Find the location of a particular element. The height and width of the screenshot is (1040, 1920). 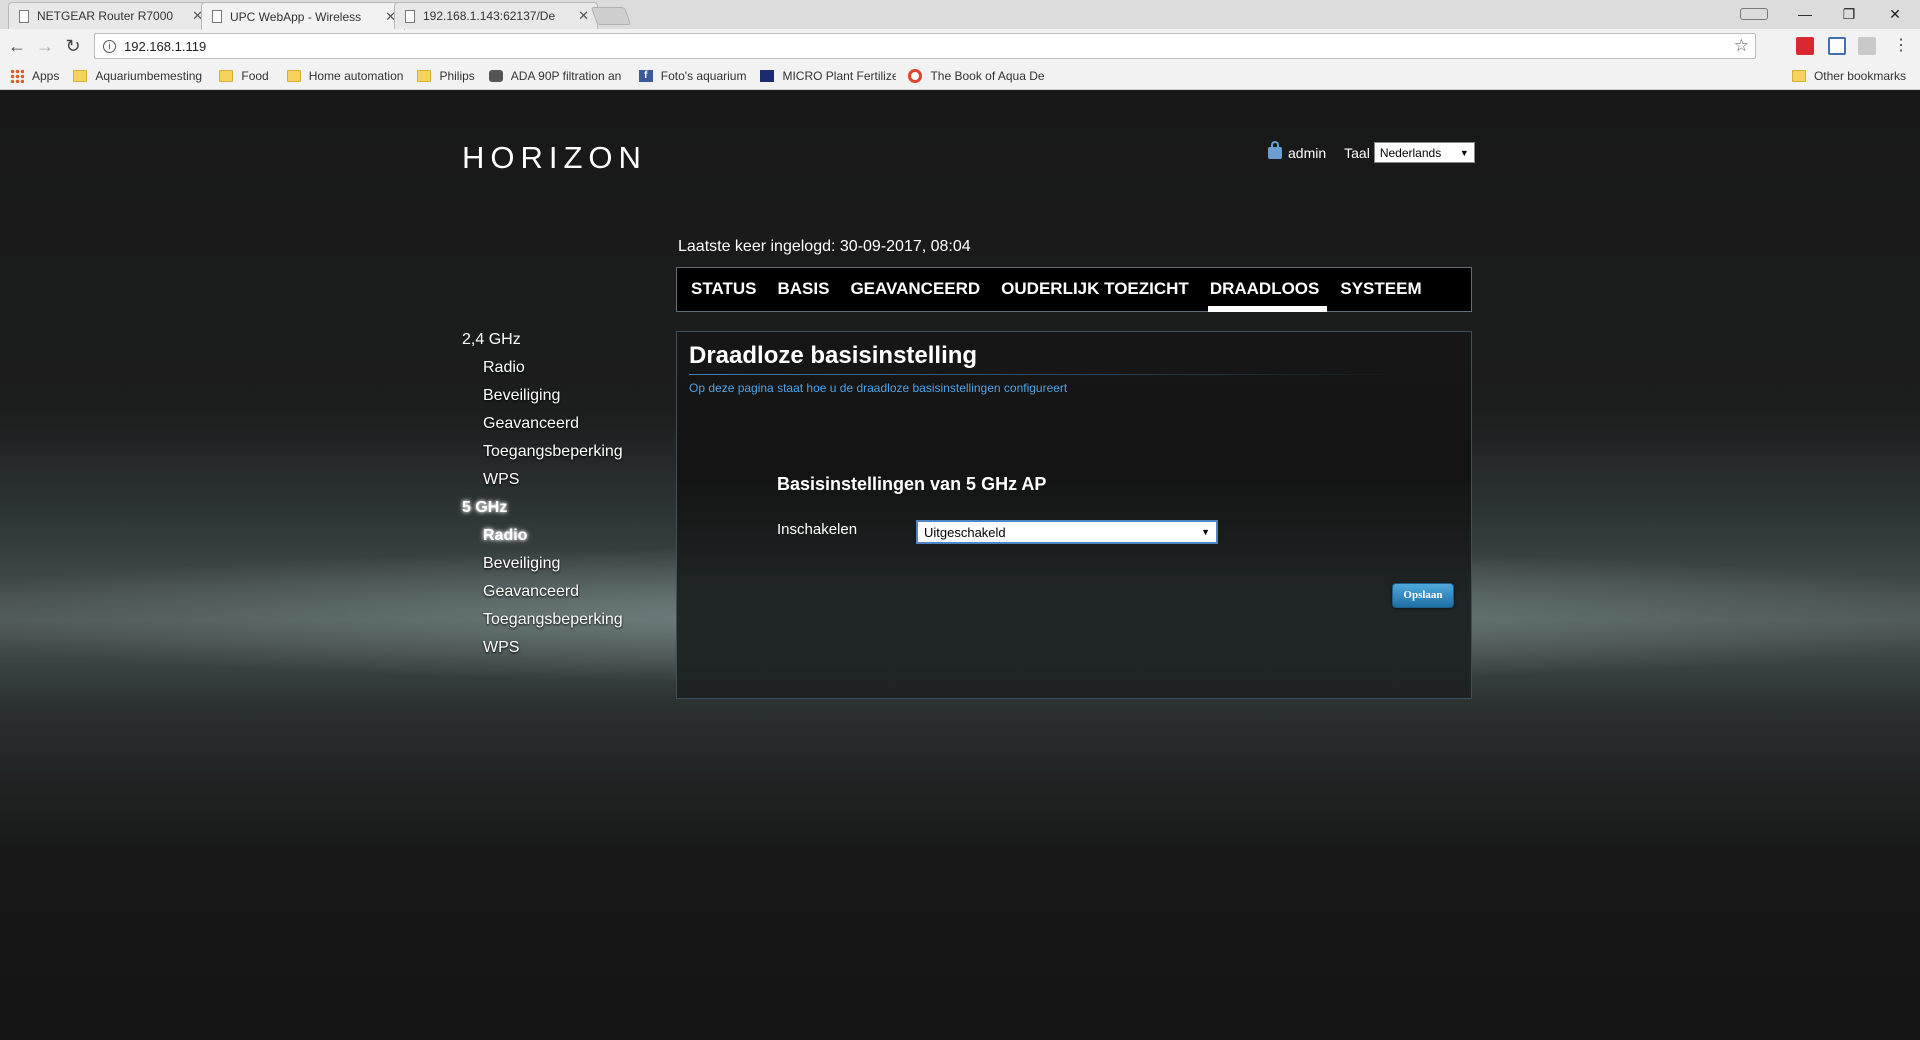

sidenav-group-2-4ghz: 2,4 GHz is located at coordinates (562, 340).